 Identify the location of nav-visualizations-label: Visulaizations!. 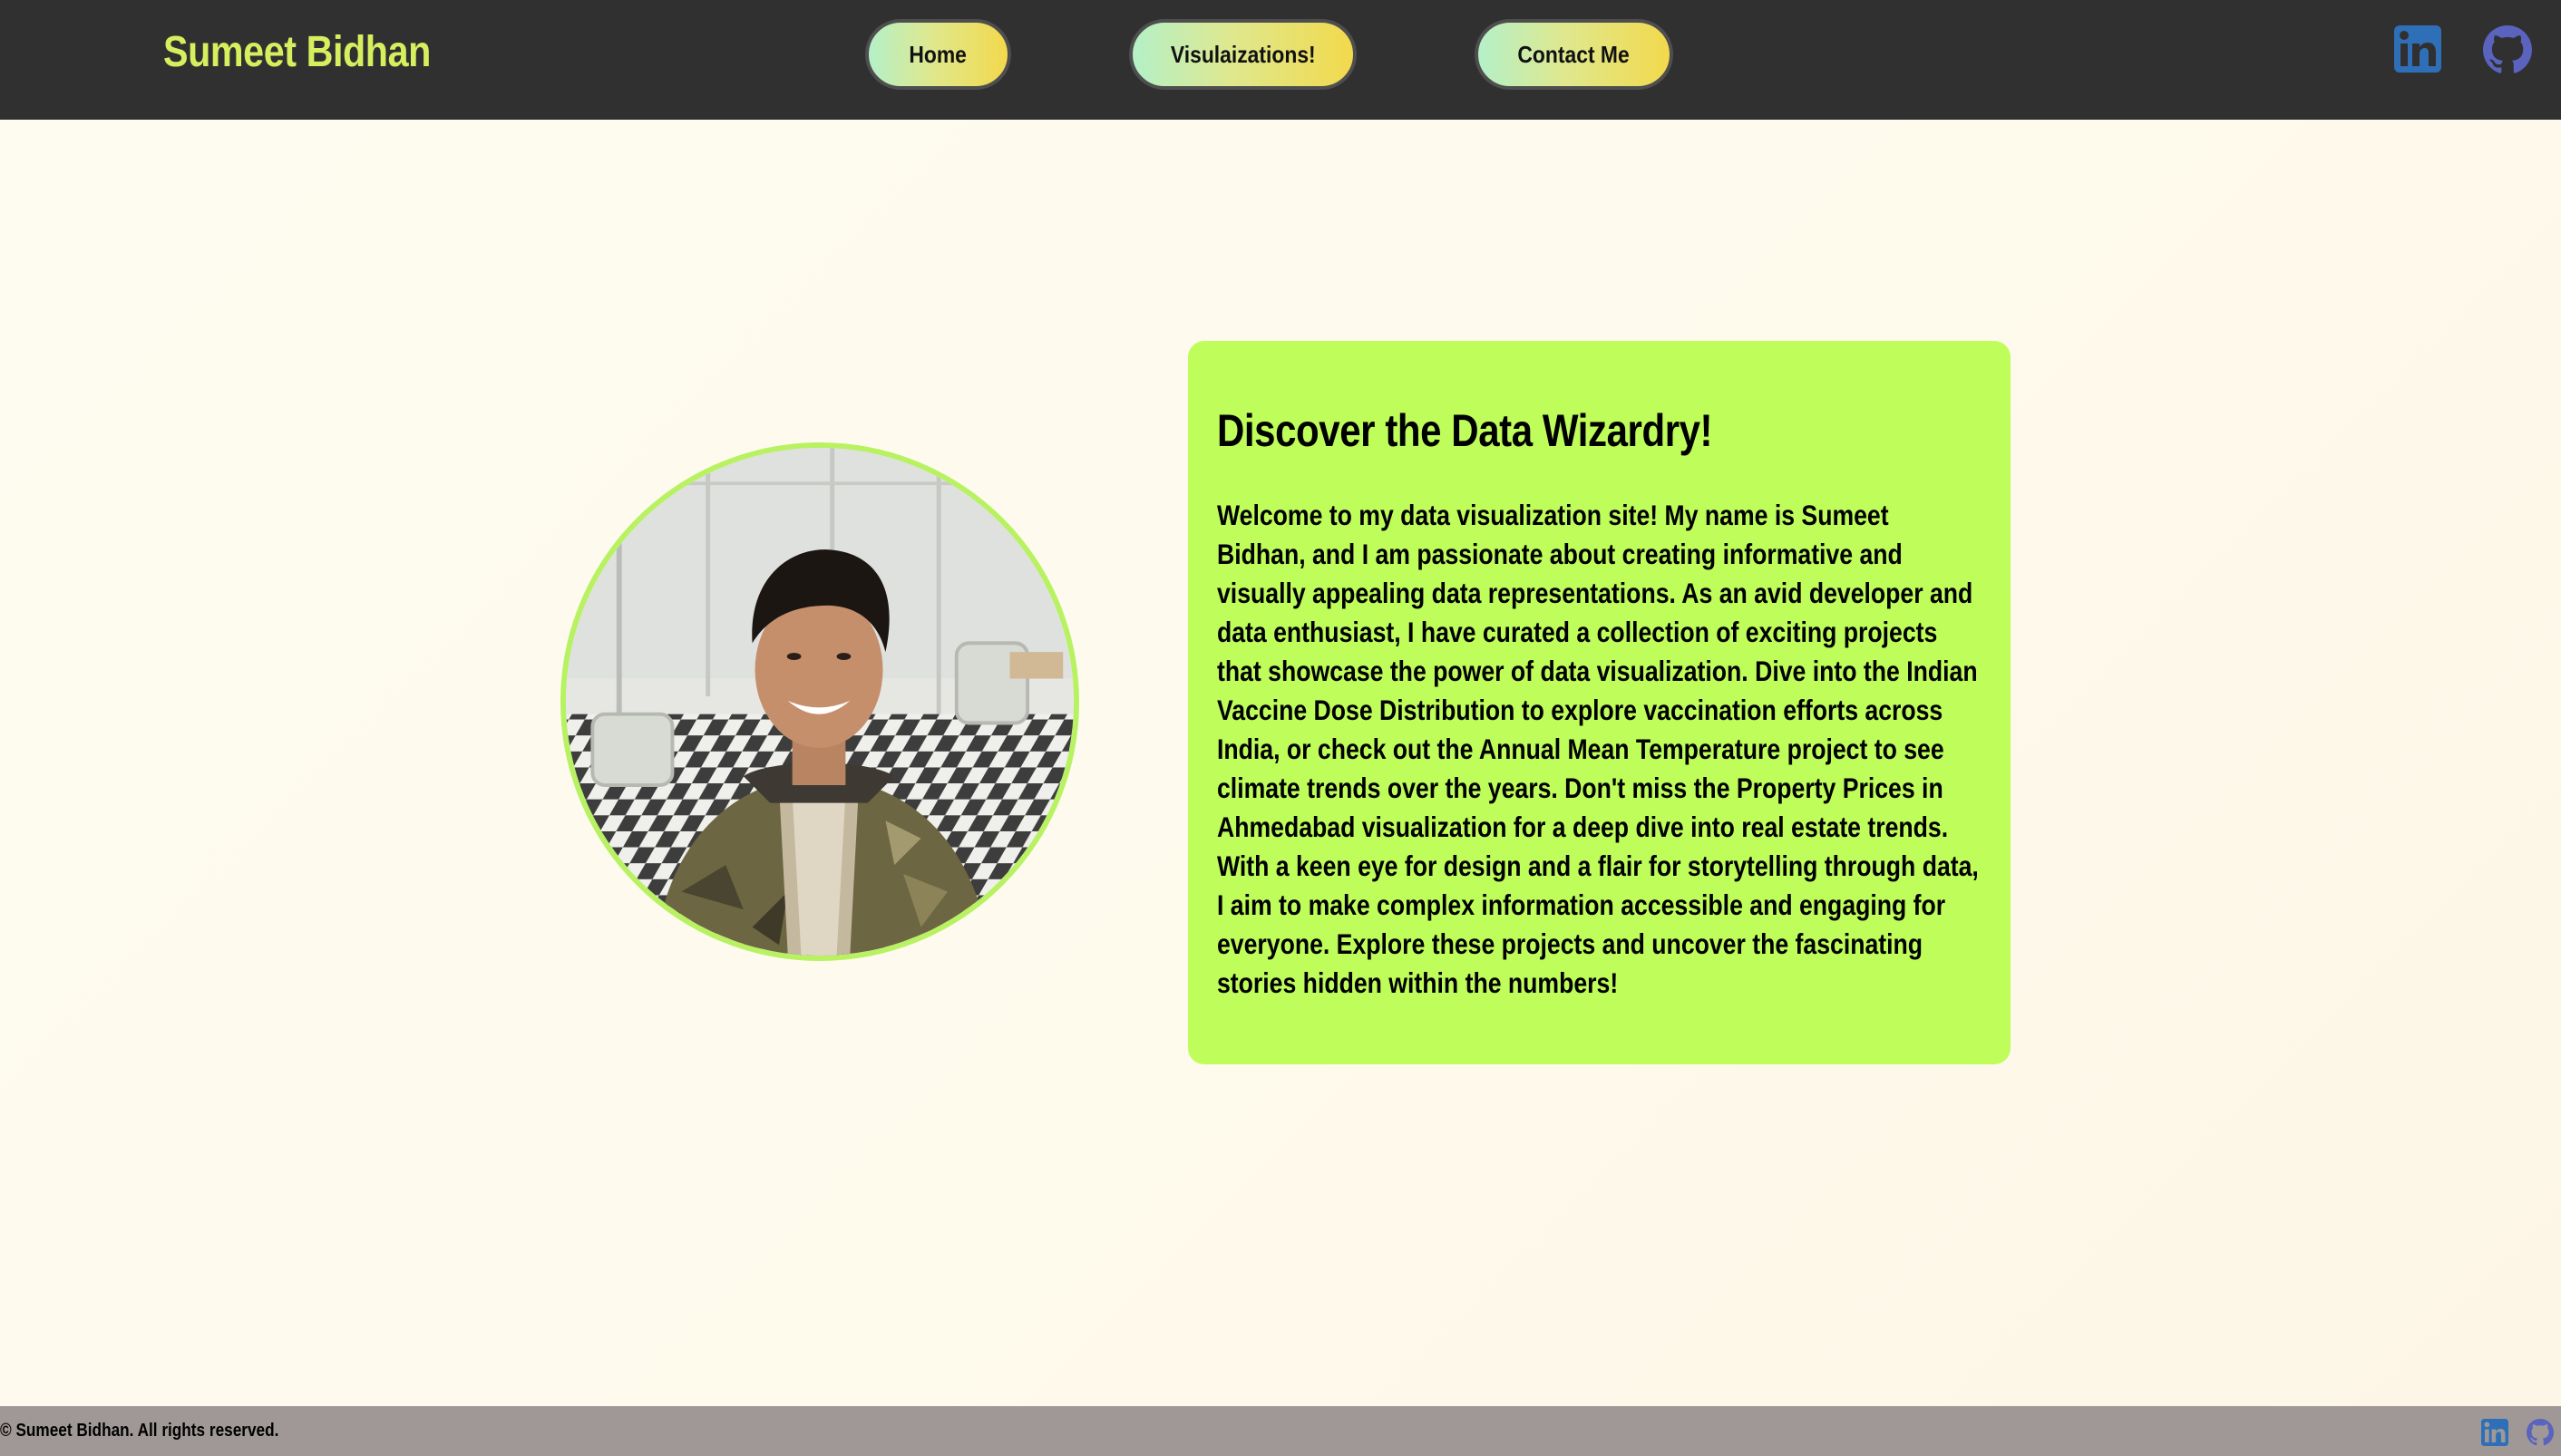
(1243, 54).